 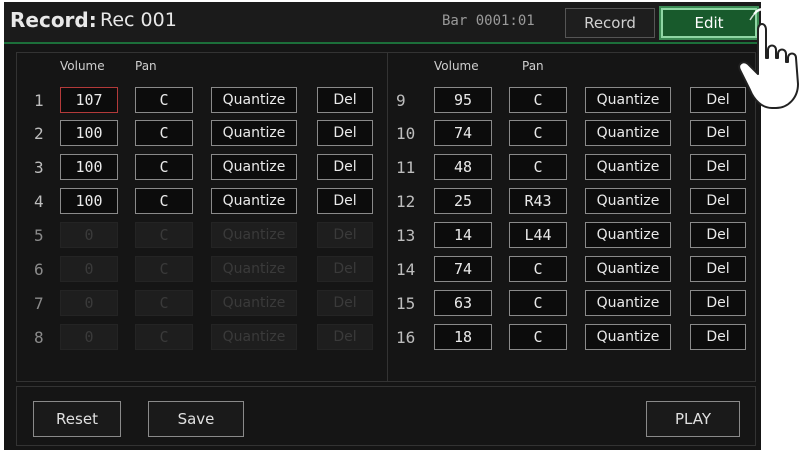 I want to click on title-bar: Record: Rec 001 Bar 0001:01 Record Edit, so click(x=382, y=22).